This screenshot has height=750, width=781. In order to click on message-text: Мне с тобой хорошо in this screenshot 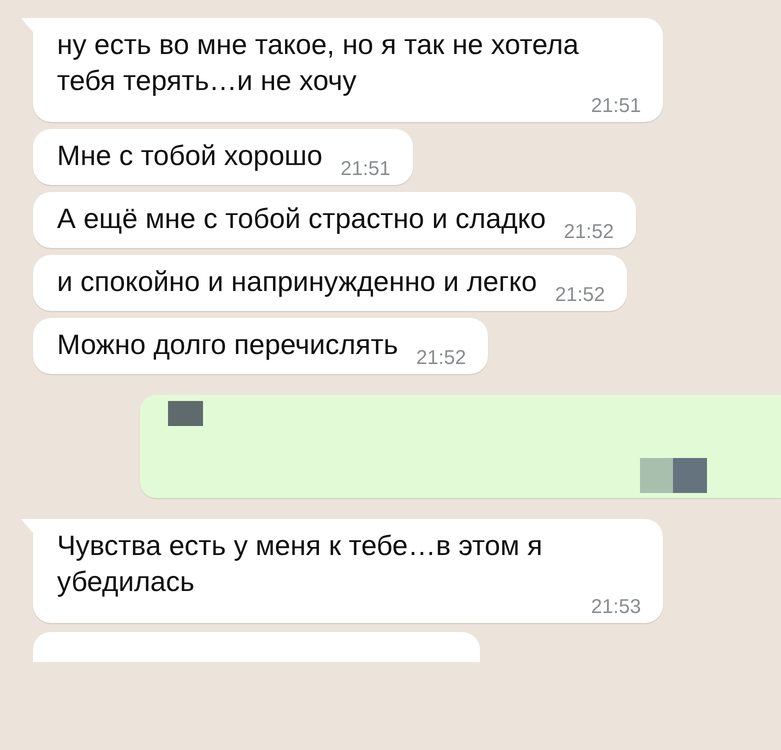, I will do `click(189, 156)`.